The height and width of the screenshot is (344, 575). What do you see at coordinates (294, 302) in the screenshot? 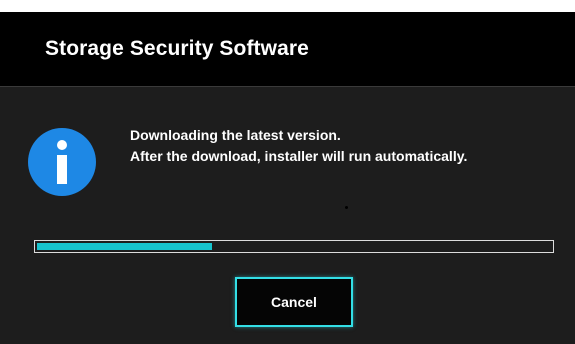
I see `cancel-button: Cancel` at bounding box center [294, 302].